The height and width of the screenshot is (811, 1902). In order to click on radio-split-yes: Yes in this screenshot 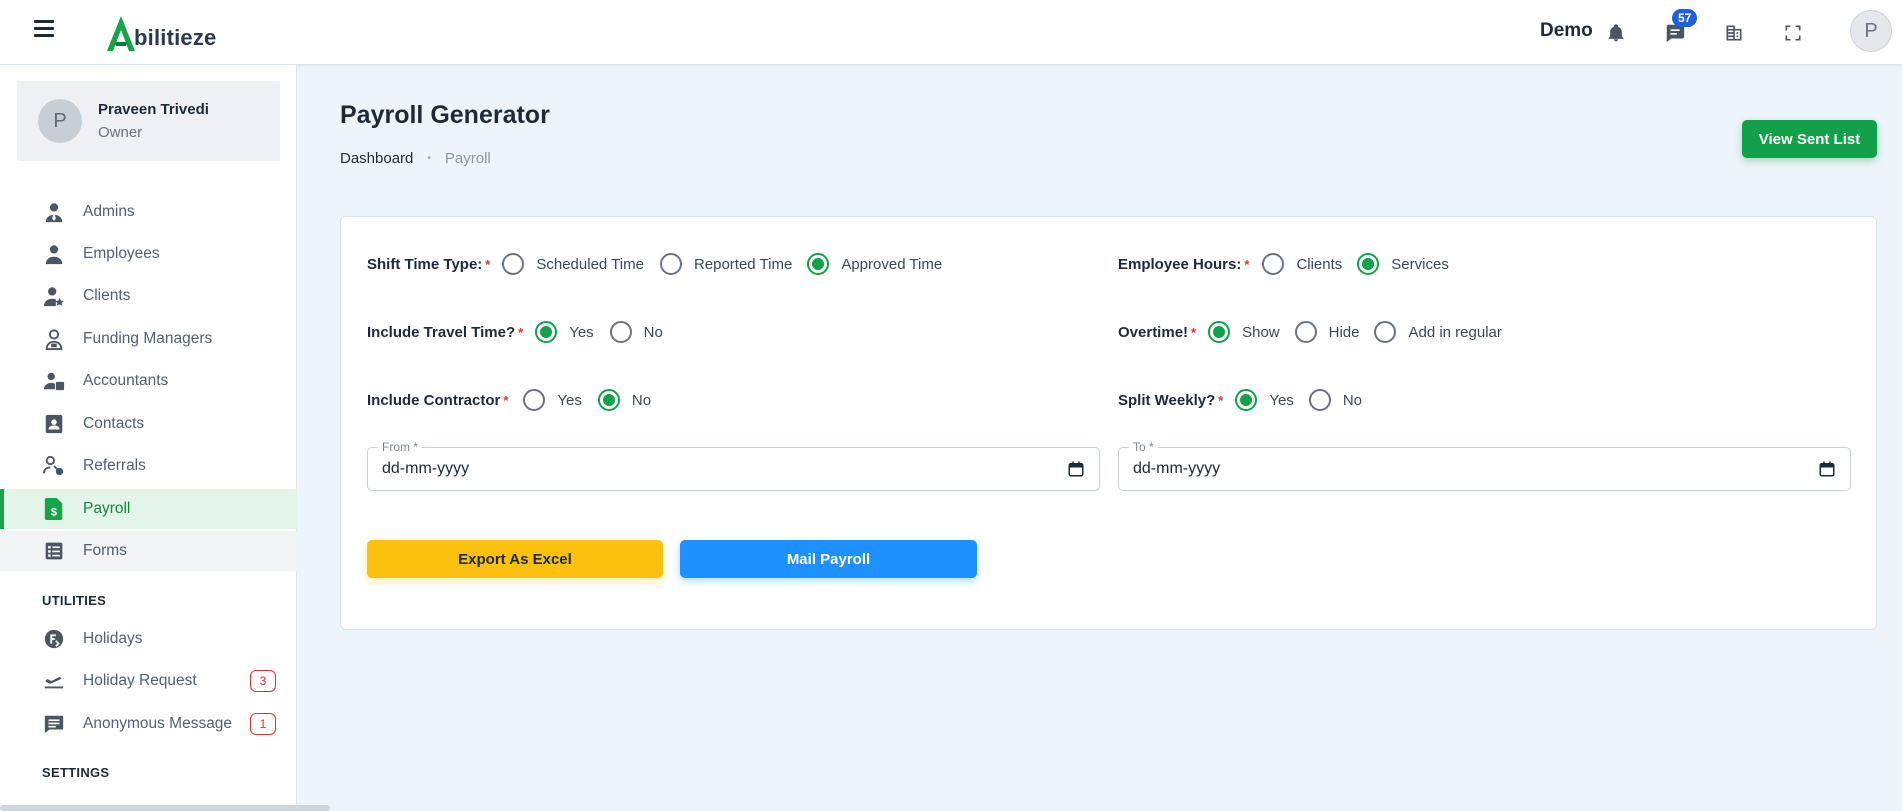, I will do `click(1264, 400)`.